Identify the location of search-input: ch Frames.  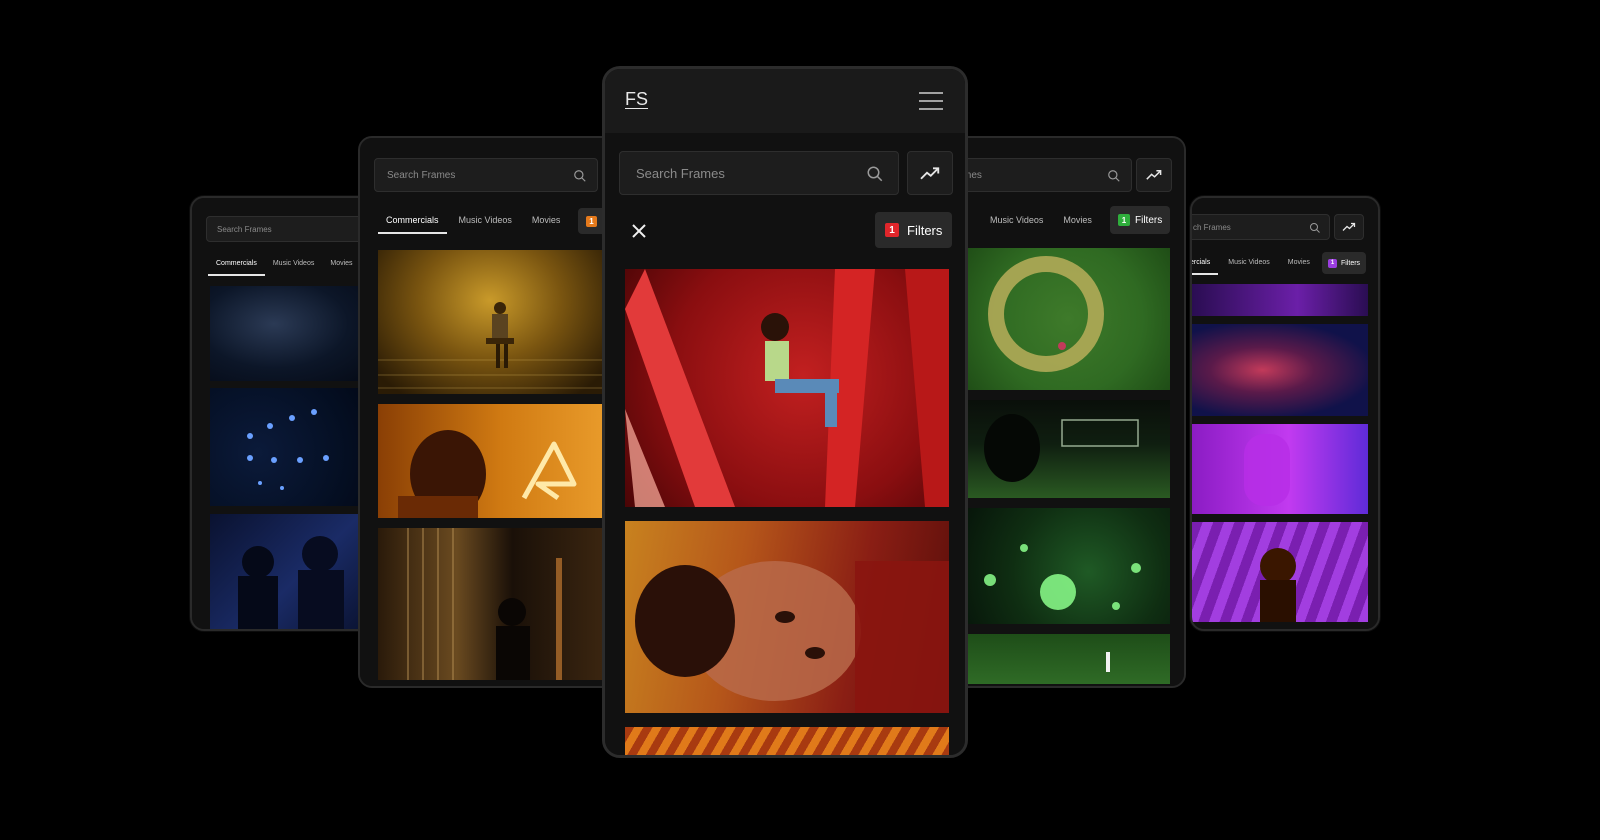
(1261, 227).